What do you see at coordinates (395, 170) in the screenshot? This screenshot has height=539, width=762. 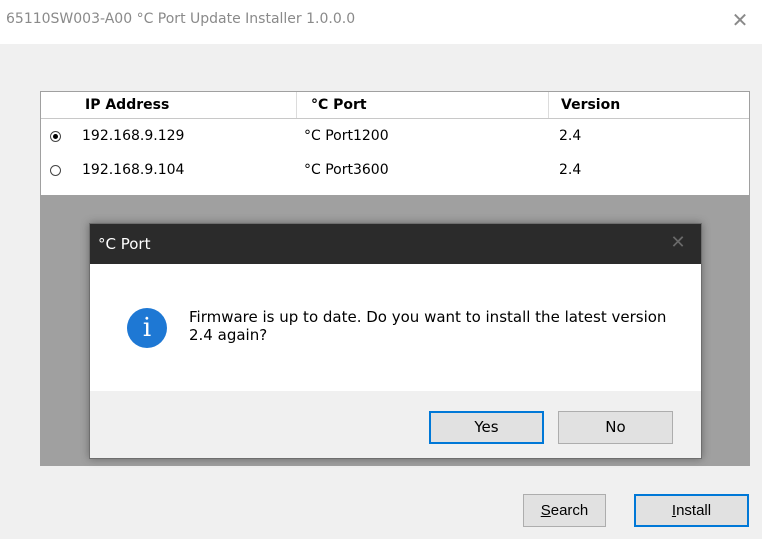 I see `table-row: 192.168.9.104 °C Port3600 2.4` at bounding box center [395, 170].